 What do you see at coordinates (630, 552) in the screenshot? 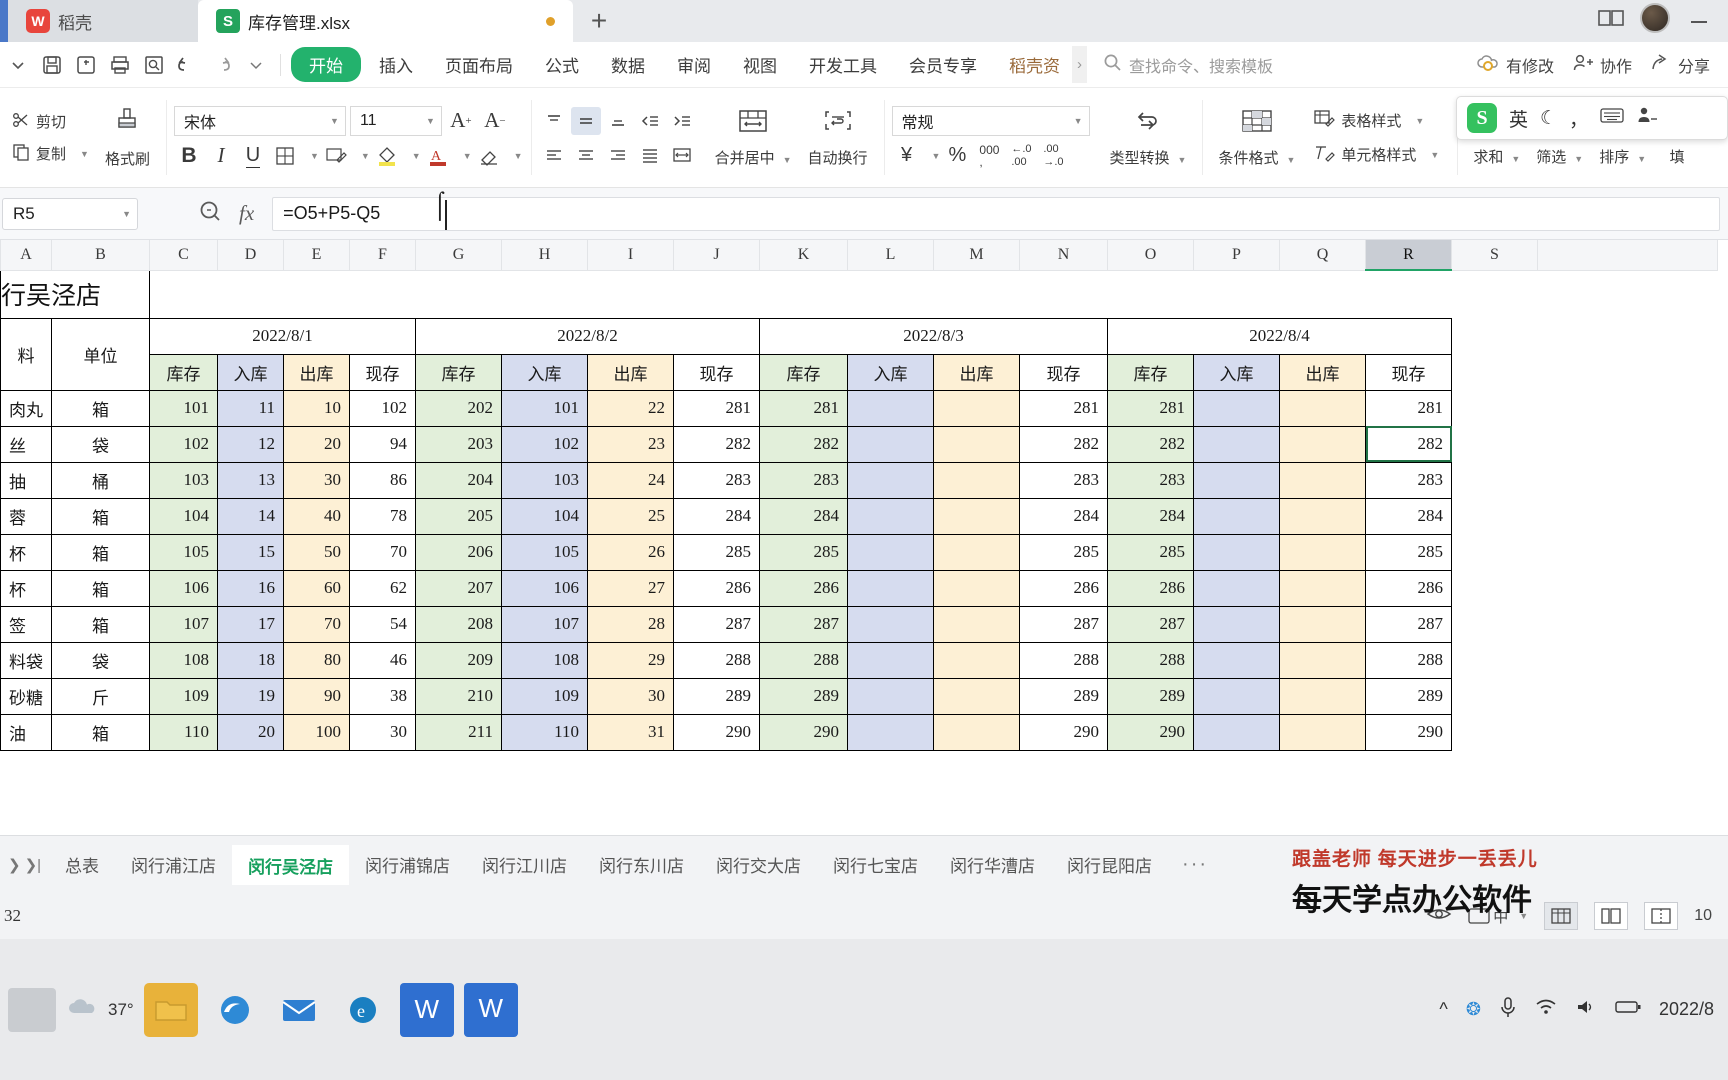
I see `cell-I9: 26` at bounding box center [630, 552].